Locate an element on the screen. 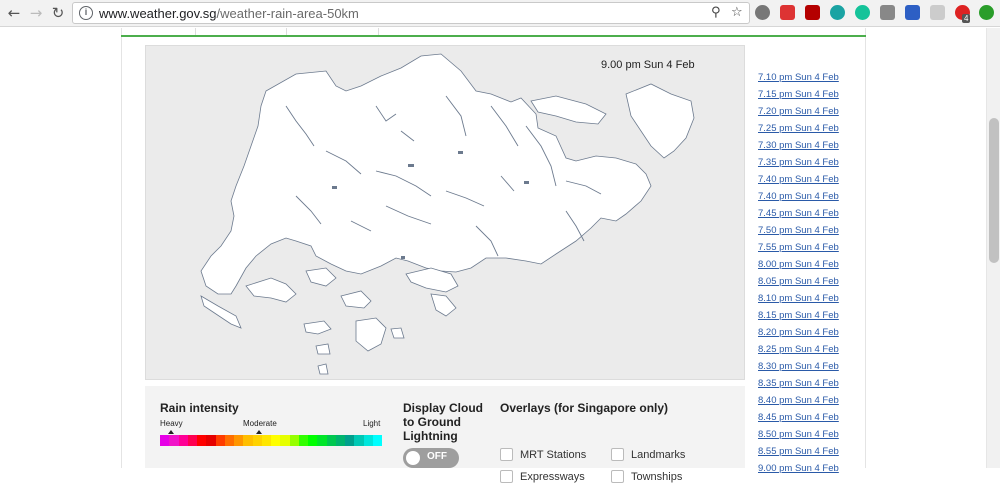 This screenshot has width=1000, height=483. time-link: 8.45 pm Sun 4 Feb is located at coordinates (798, 417).